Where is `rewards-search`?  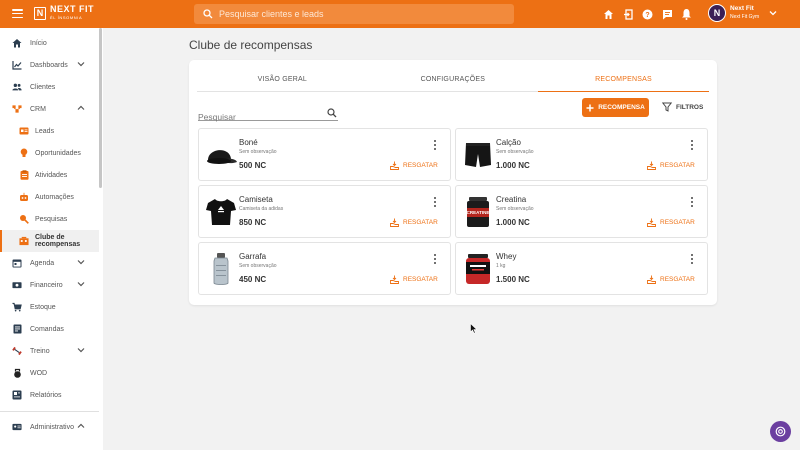
rewards-search is located at coordinates (268, 114).